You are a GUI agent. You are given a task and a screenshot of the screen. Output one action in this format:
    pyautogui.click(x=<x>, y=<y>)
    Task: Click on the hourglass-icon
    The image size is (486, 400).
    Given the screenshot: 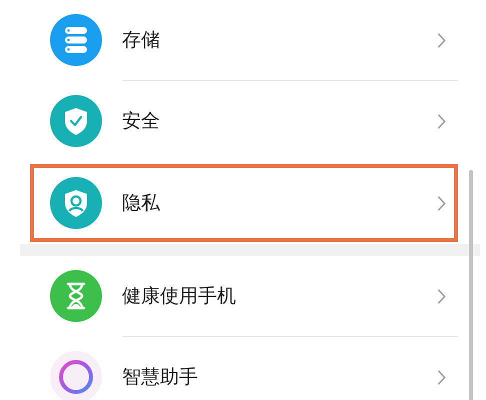 What is the action you would take?
    pyautogui.click(x=76, y=296)
    